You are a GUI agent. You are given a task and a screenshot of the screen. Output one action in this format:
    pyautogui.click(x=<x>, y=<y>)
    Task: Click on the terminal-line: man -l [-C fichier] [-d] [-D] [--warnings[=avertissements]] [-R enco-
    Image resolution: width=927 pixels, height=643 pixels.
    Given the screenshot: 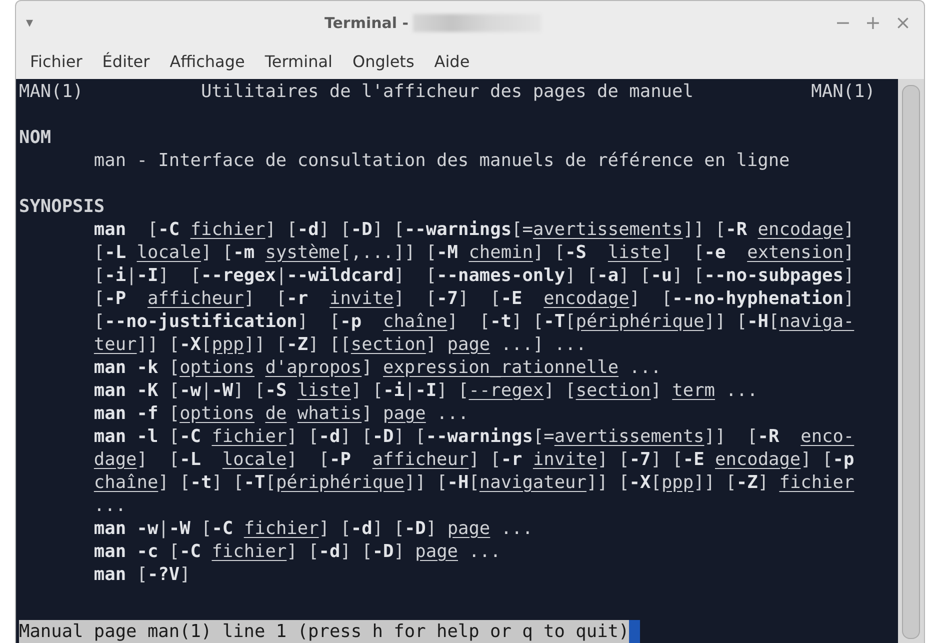 What is the action you would take?
    pyautogui.click(x=474, y=436)
    